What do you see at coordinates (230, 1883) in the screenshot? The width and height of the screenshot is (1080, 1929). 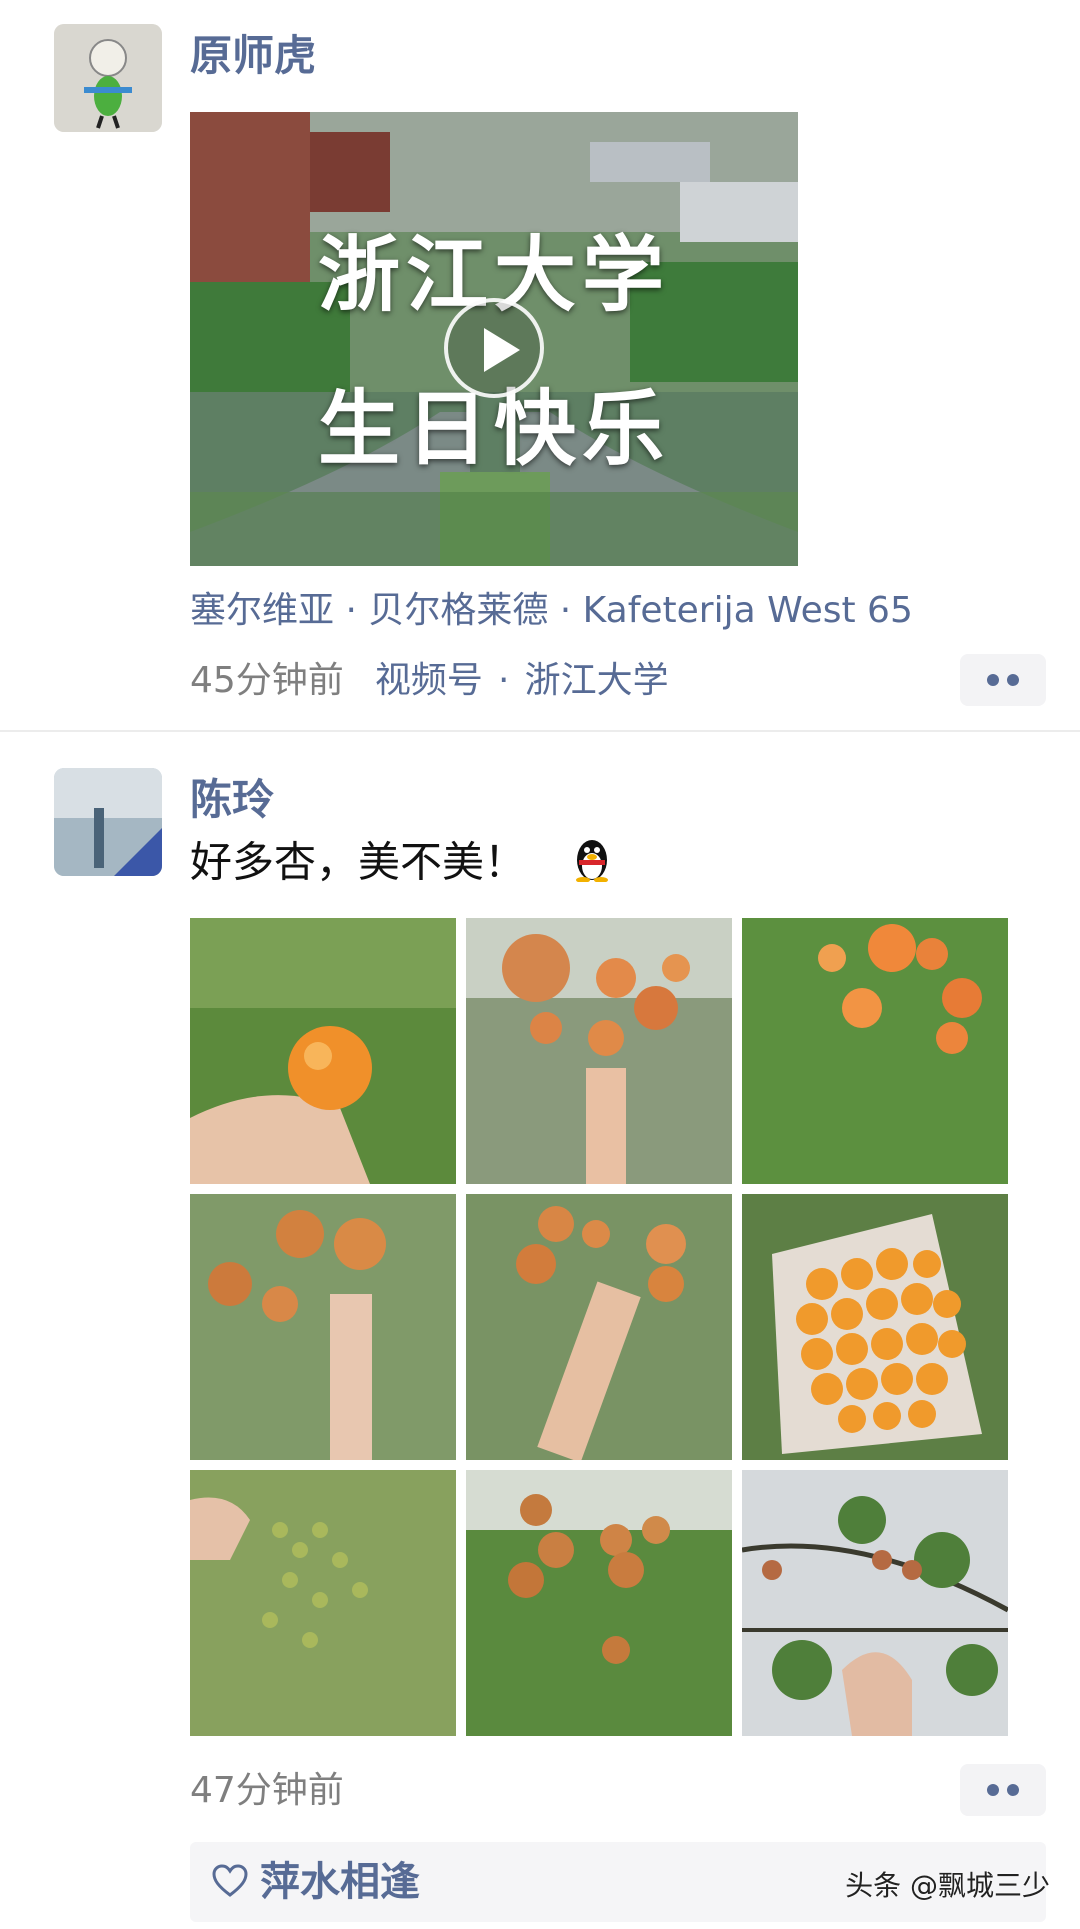 I see `heart-icon` at bounding box center [230, 1883].